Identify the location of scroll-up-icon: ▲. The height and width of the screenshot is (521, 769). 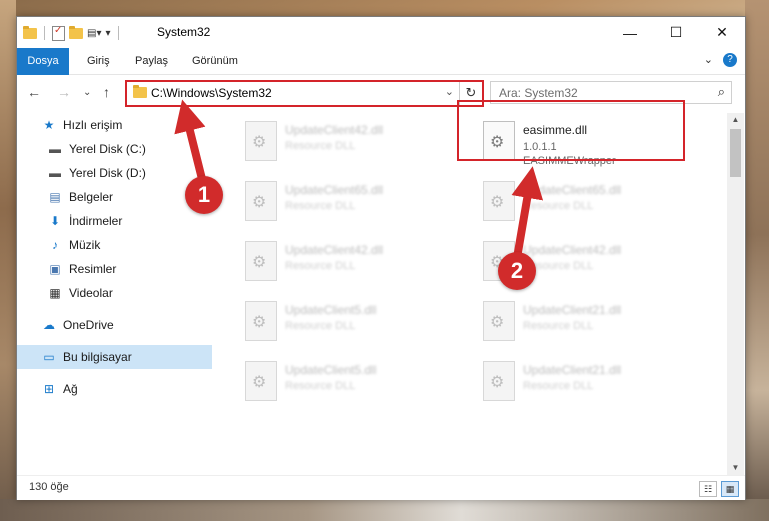
(735, 120).